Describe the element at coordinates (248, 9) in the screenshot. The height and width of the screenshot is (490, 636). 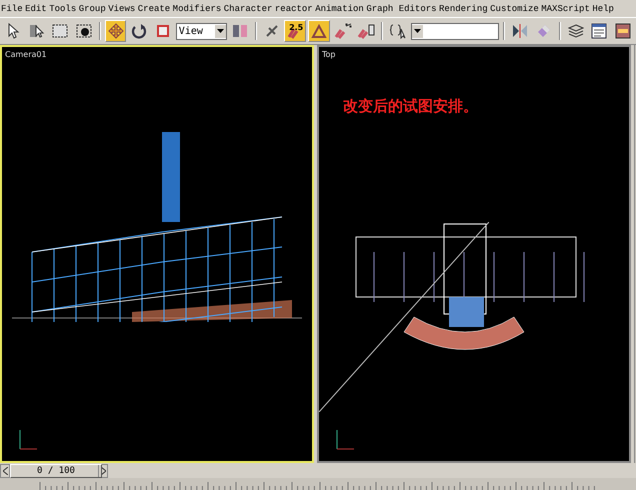
I see `menu-item: Character` at that location.